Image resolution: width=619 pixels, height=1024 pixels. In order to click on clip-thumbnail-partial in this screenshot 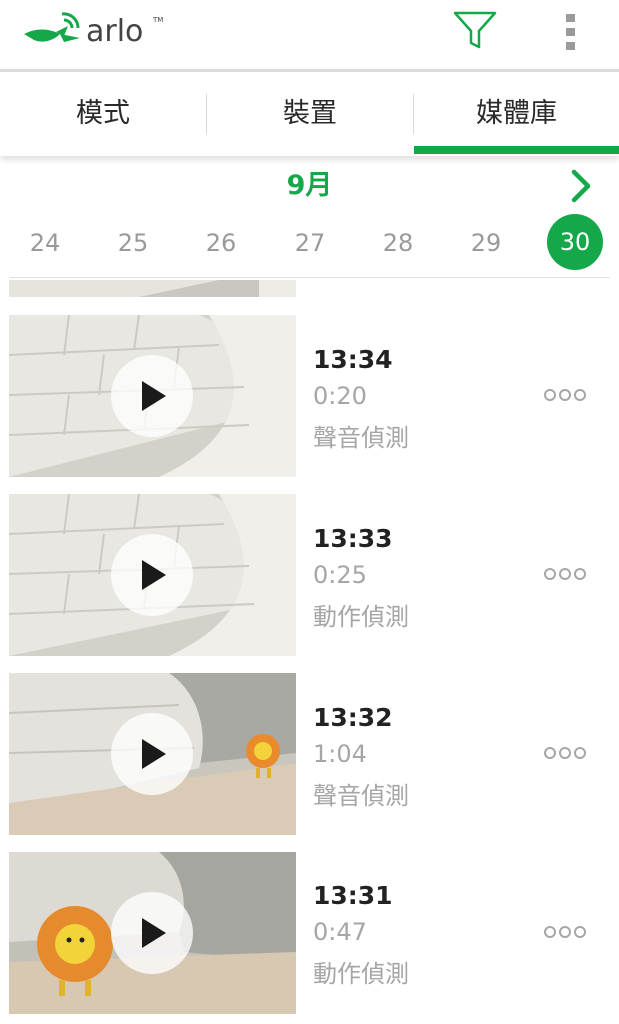, I will do `click(152, 288)`.